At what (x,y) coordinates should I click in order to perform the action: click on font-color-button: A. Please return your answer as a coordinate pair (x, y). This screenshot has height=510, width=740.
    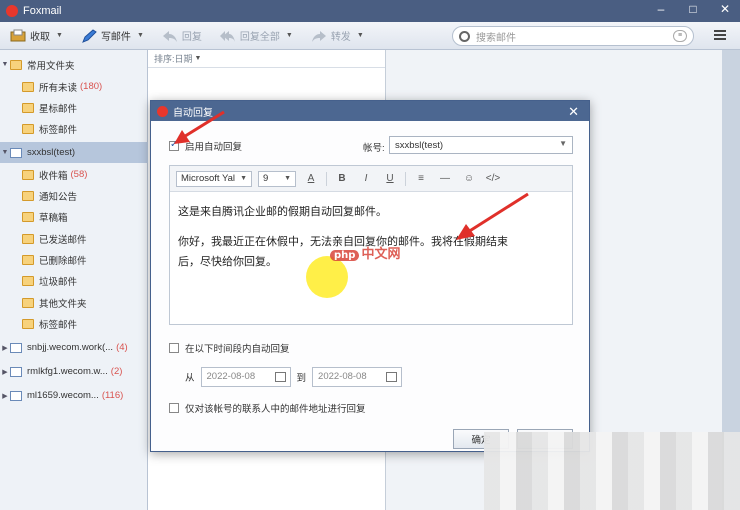
    Looking at the image, I should click on (311, 178).